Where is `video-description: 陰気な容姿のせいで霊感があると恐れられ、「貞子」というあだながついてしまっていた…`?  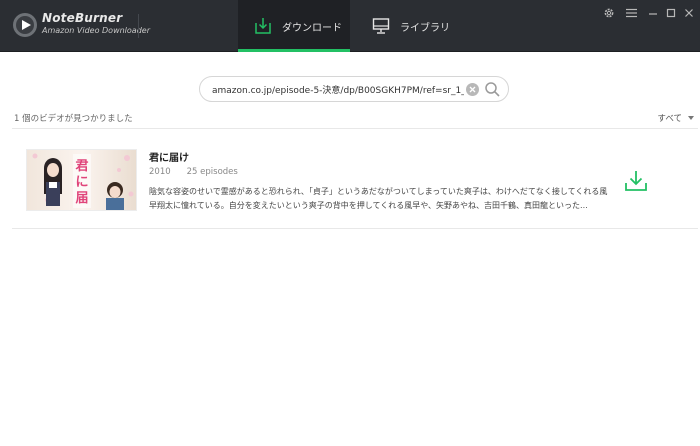
video-description: 陰気な容姿のせいで霊感があると恐れられ、「貞子」というあだながついてしまっていた… is located at coordinates (378, 198).